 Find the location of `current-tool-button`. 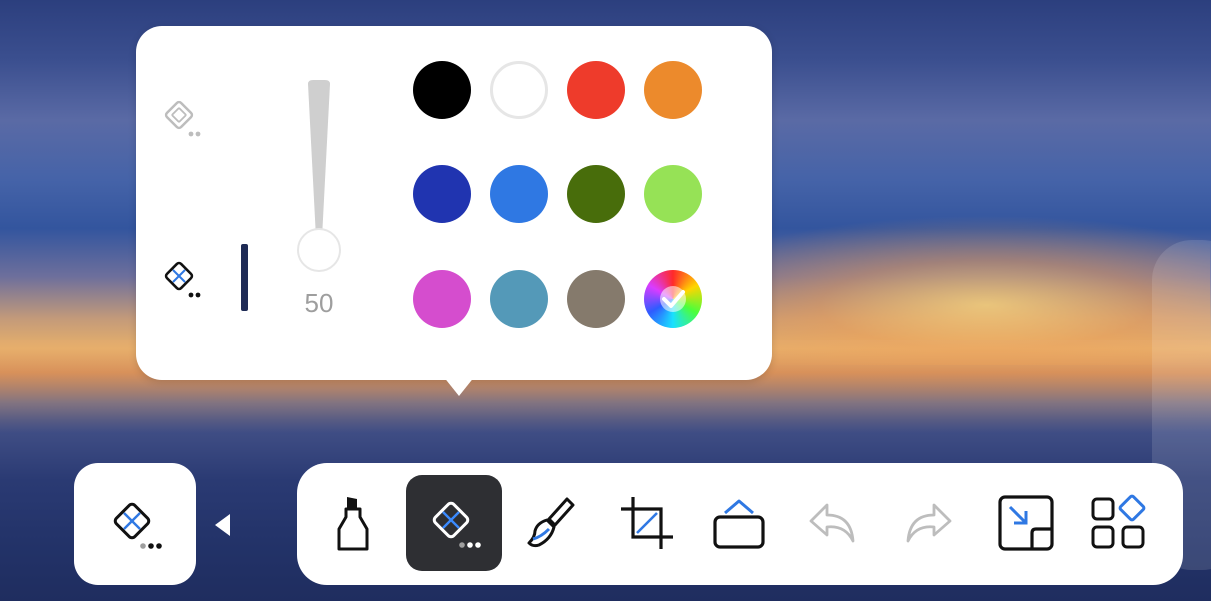

current-tool-button is located at coordinates (135, 524).